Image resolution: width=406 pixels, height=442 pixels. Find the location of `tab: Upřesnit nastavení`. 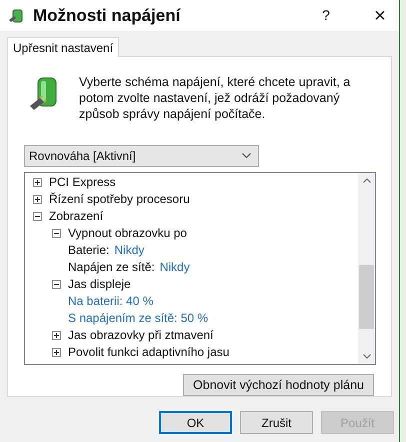

tab: Upřesnit nastavení is located at coordinates (63, 47).